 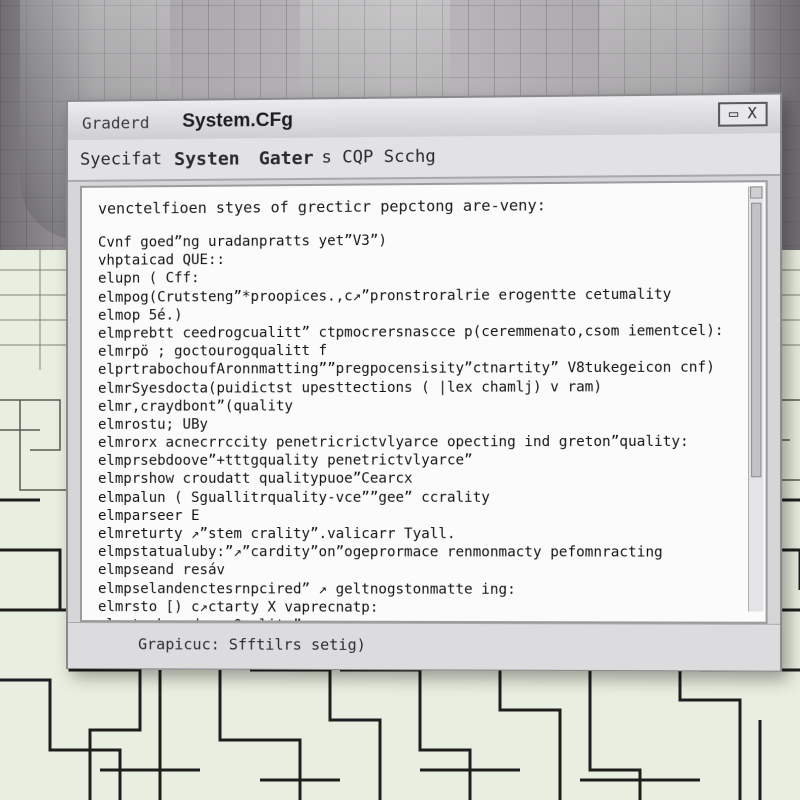 I want to click on close-button: ▭ X, so click(x=743, y=114).